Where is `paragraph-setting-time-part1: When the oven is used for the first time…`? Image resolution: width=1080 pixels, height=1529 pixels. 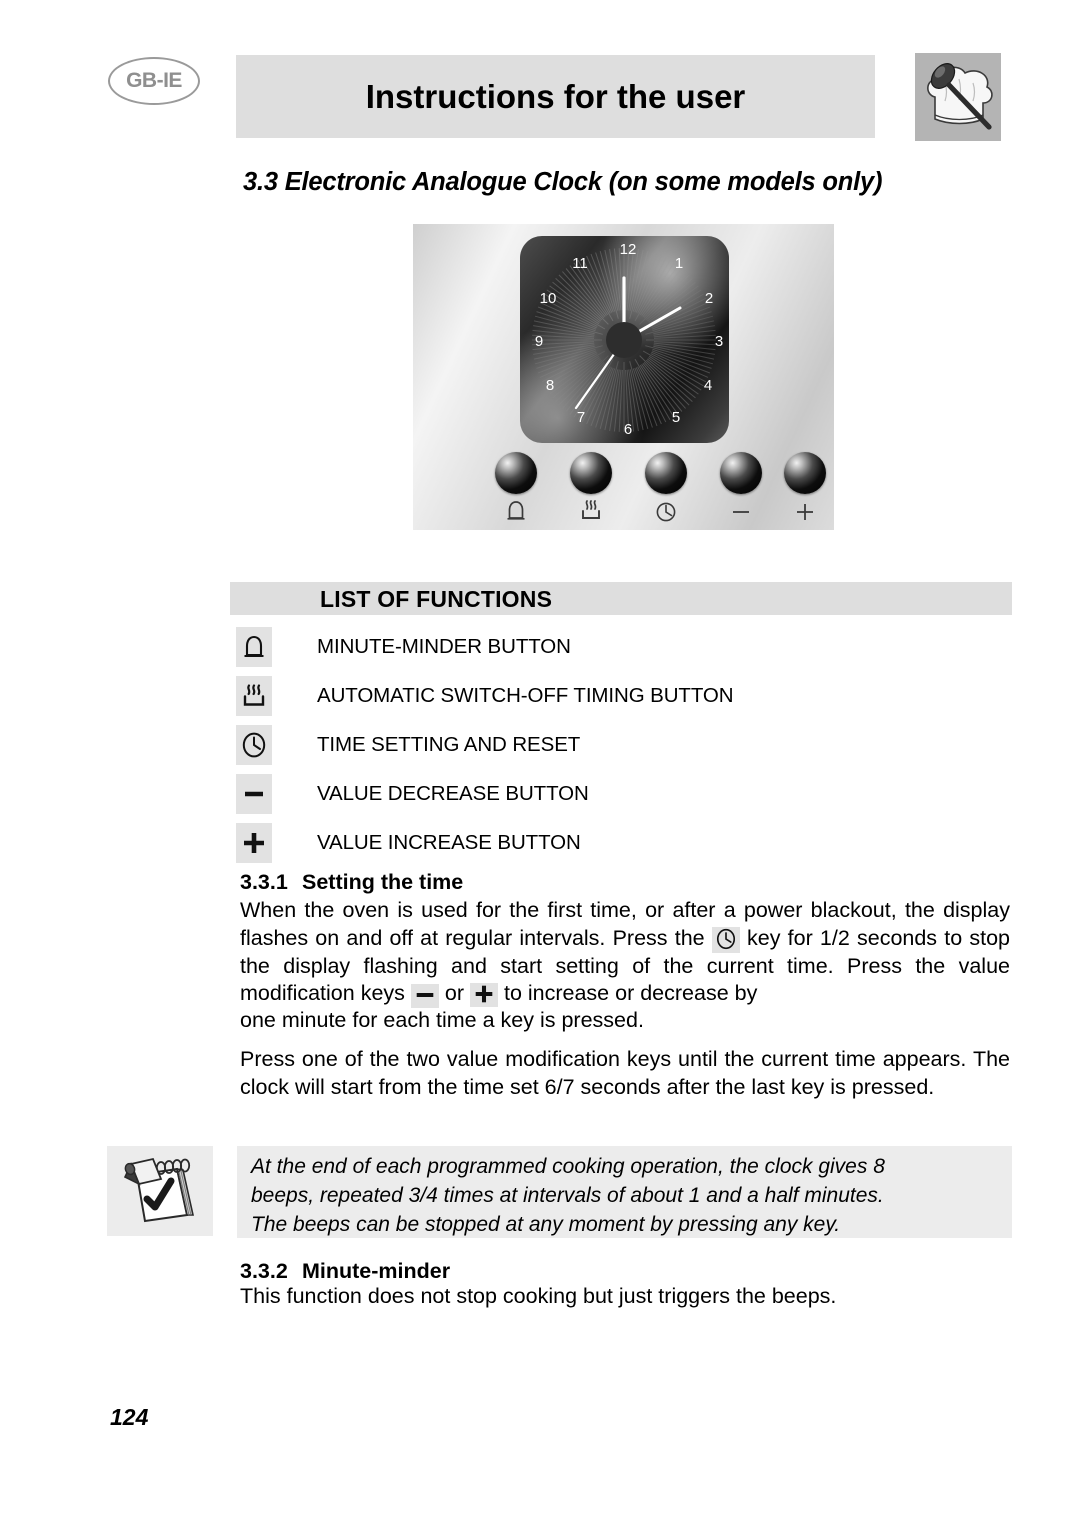 paragraph-setting-time-part1: When the oven is used for the first time… is located at coordinates (625, 952).